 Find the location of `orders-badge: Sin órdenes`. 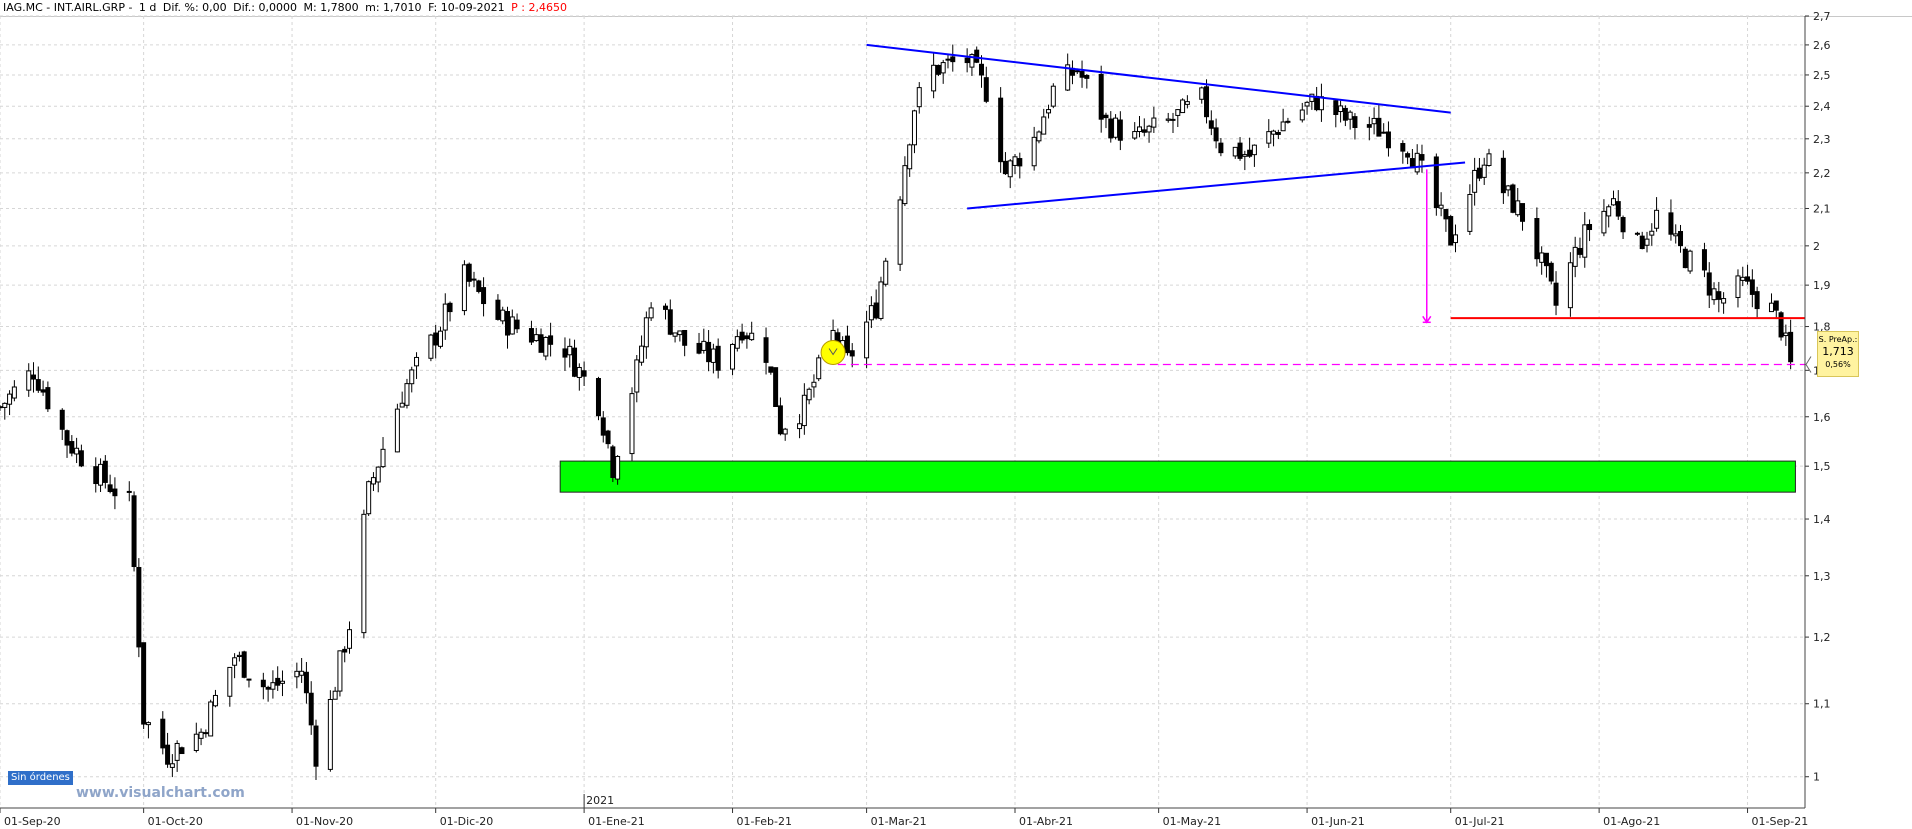

orders-badge: Sin órdenes is located at coordinates (40, 778).